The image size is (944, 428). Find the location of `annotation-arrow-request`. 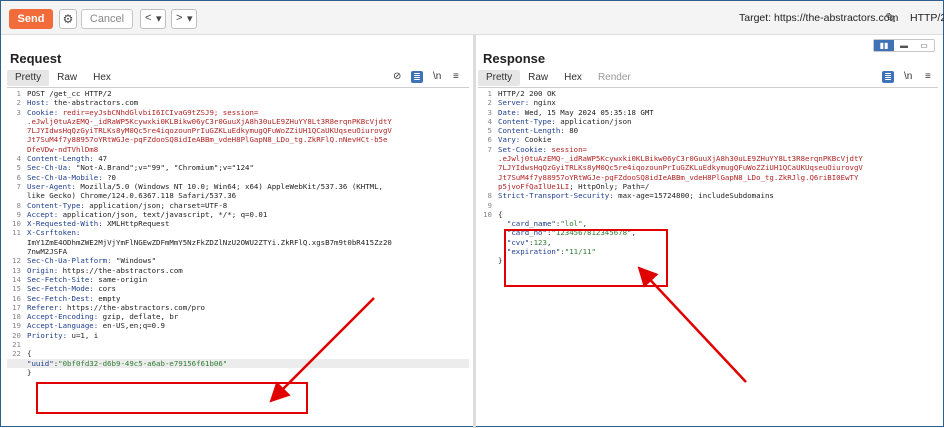

annotation-arrow-request is located at coordinates (322, 350).